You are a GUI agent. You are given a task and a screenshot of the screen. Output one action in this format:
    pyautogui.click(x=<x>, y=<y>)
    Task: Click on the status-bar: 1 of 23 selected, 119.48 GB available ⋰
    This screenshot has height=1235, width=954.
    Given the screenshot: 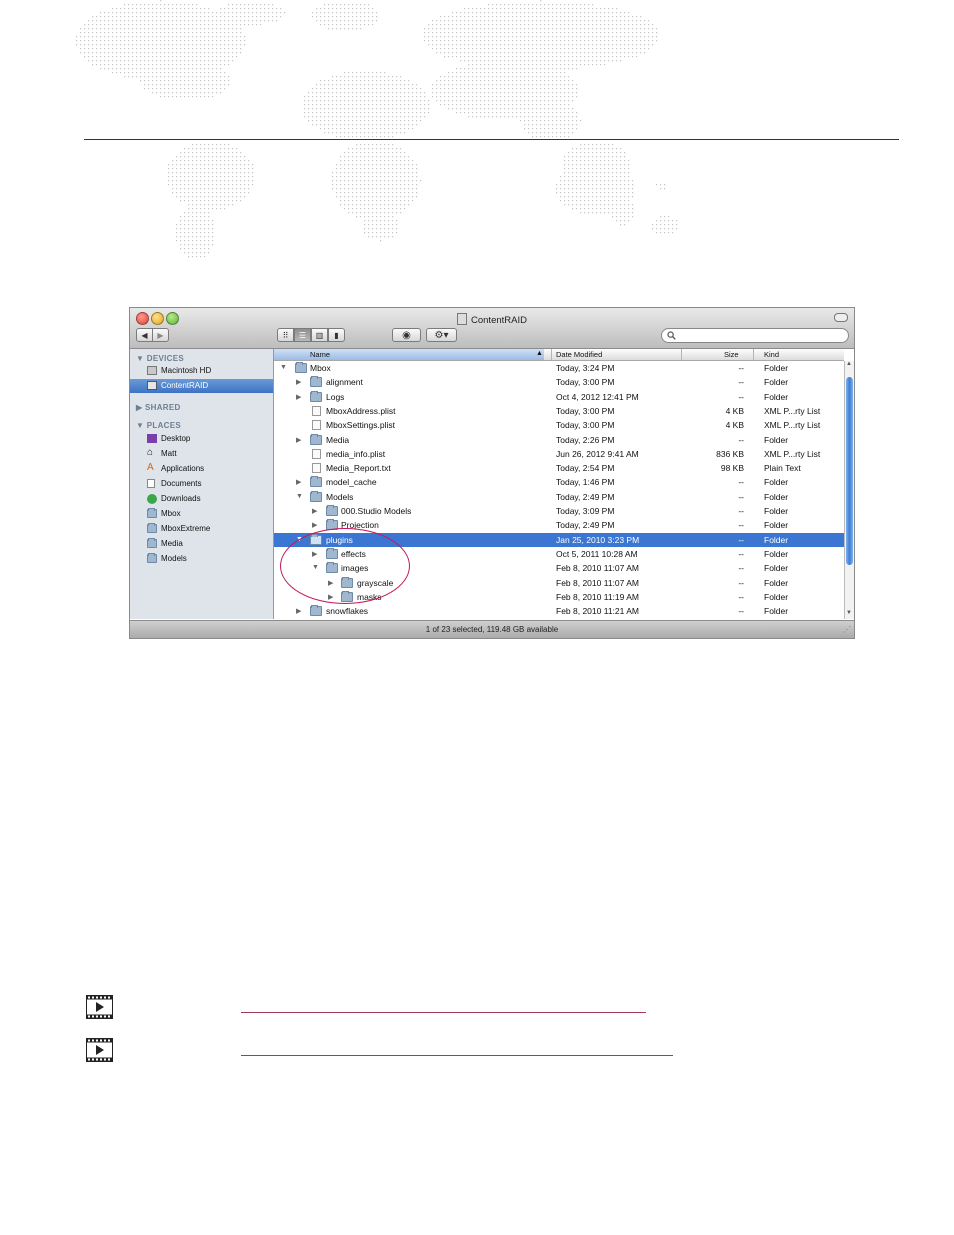 What is the action you would take?
    pyautogui.click(x=492, y=629)
    